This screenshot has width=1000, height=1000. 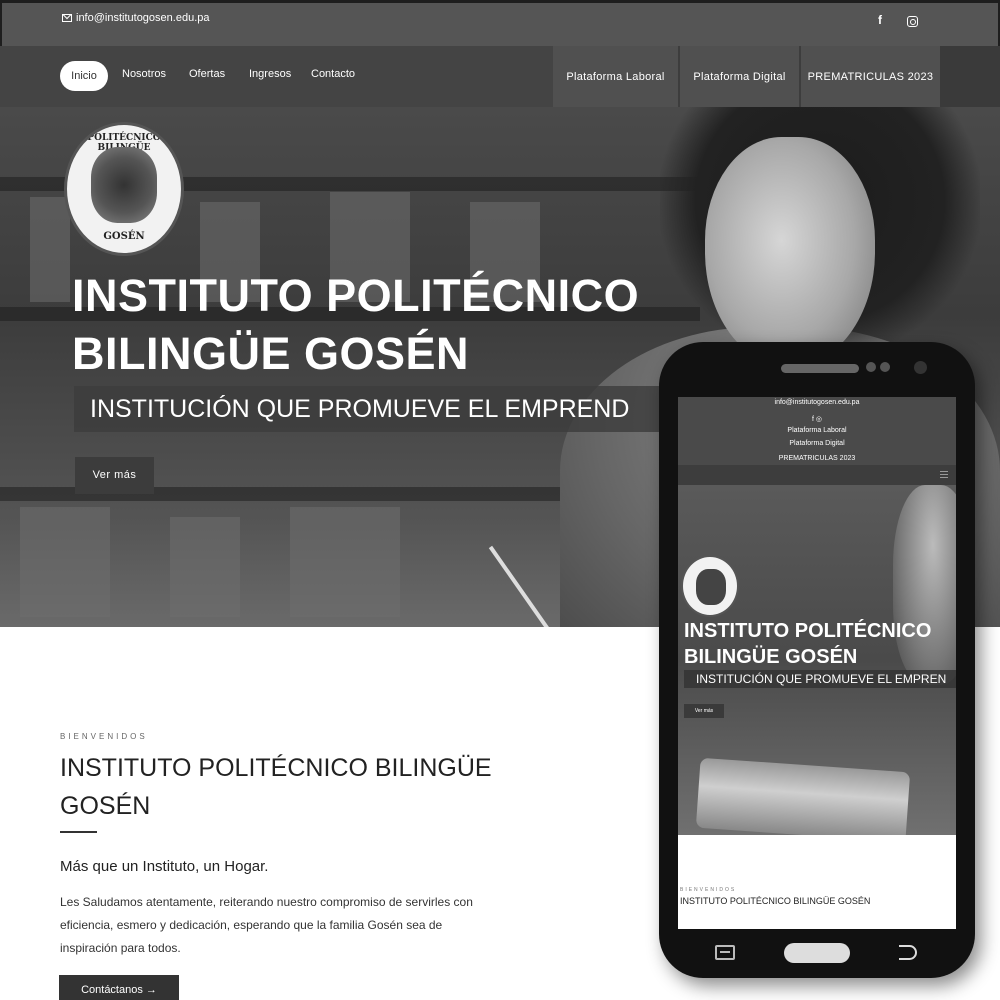 What do you see at coordinates (807, 644) in the screenshot?
I see `mobile-hero-title: INSTITUTO POLITÉCNICO BILINGÜE GOSÉN` at bounding box center [807, 644].